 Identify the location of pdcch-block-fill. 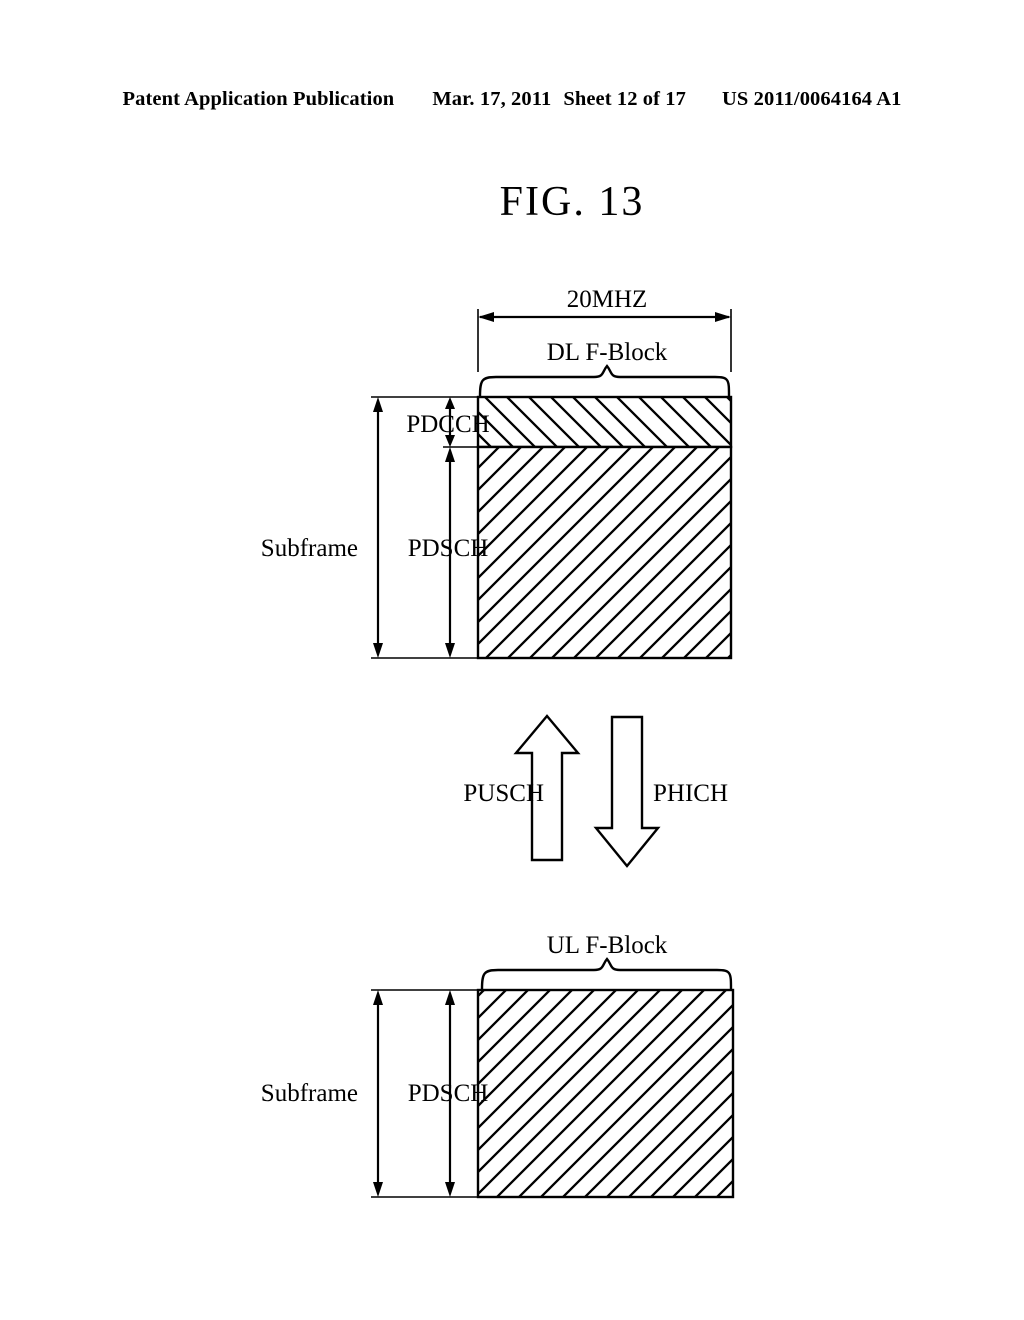
(604, 422).